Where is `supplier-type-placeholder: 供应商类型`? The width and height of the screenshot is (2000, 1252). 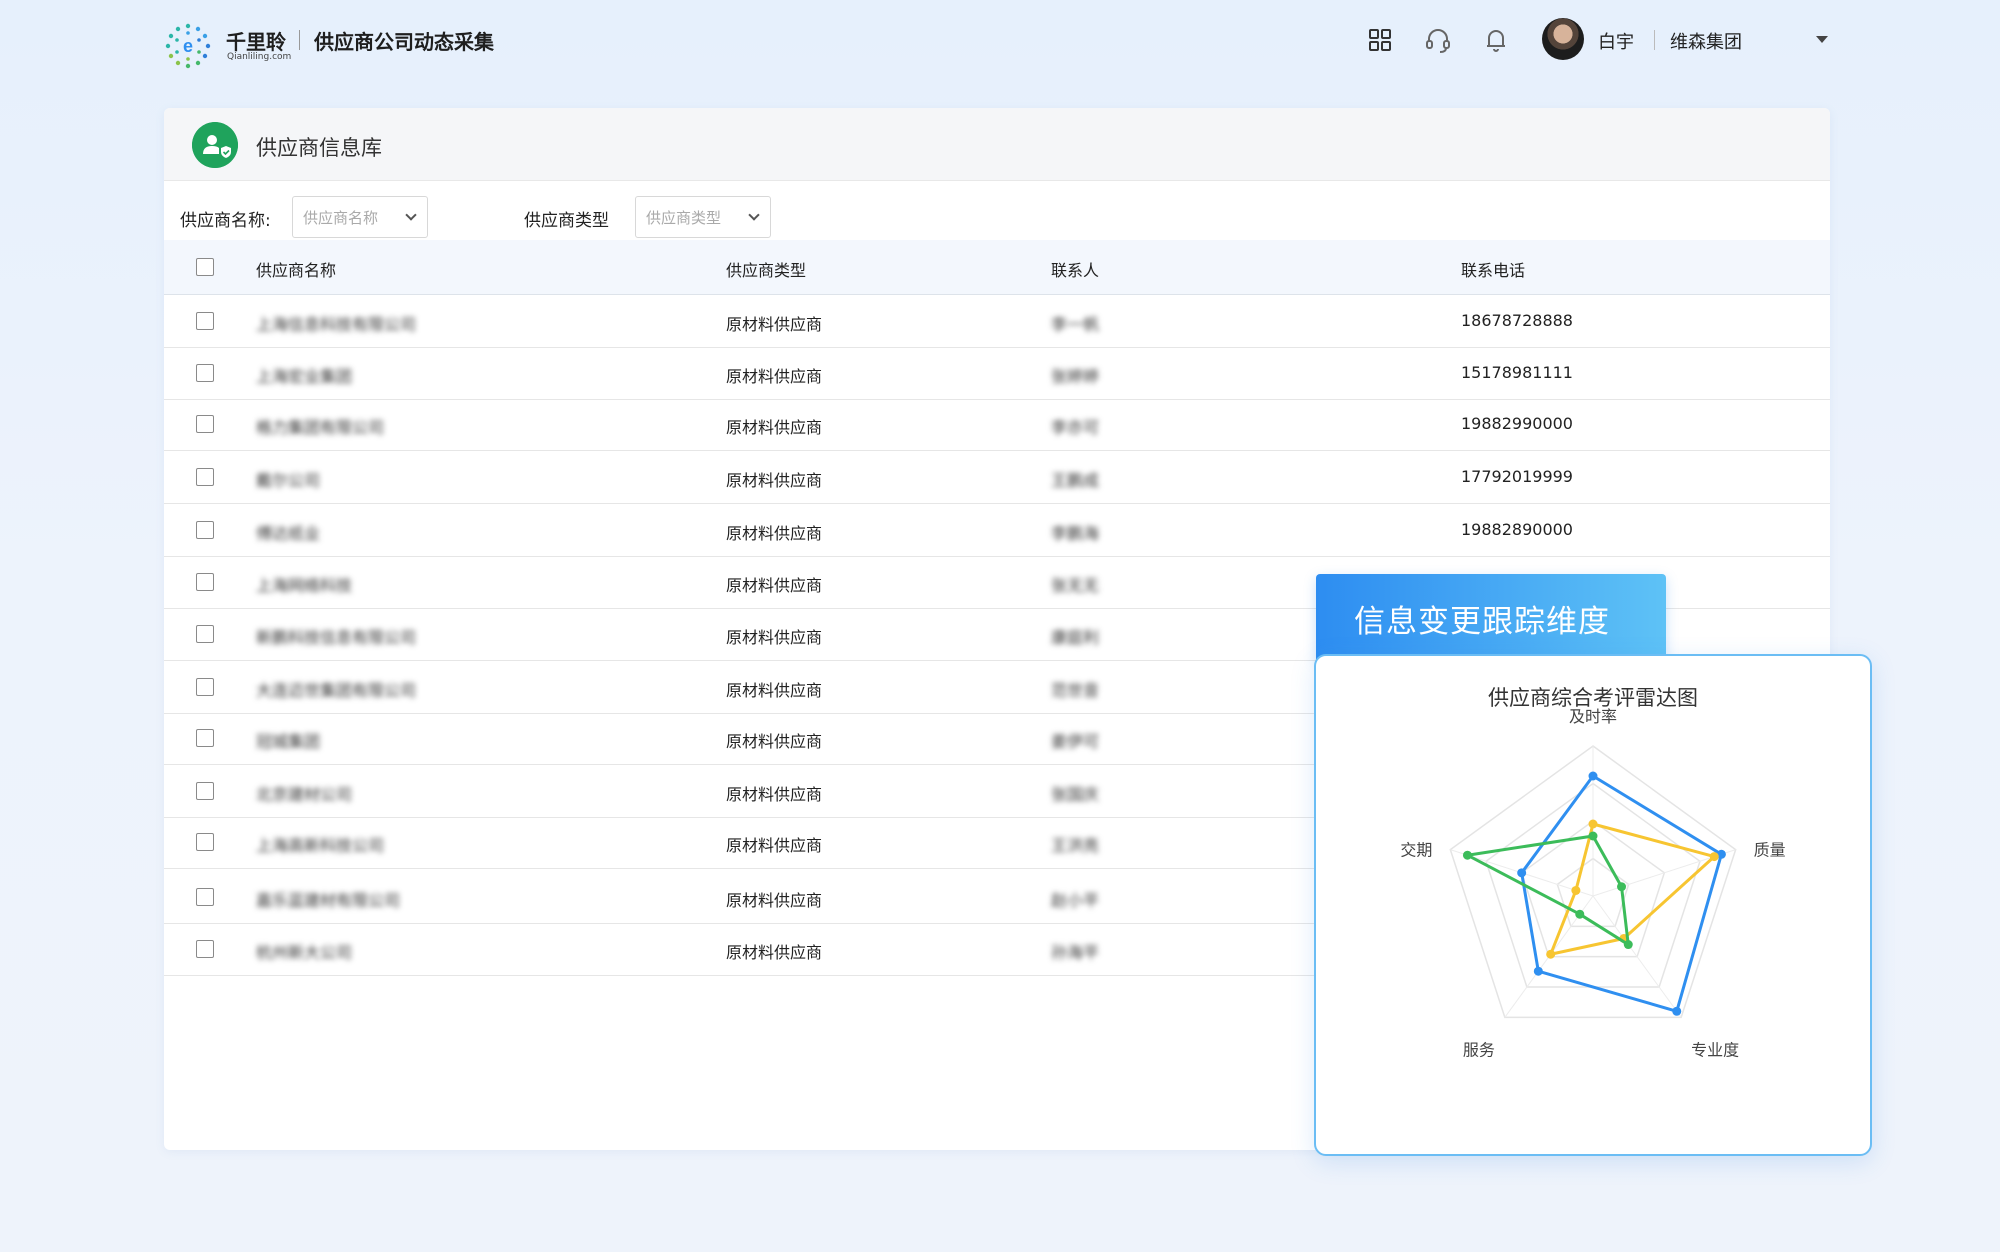 supplier-type-placeholder: 供应商类型 is located at coordinates (684, 218).